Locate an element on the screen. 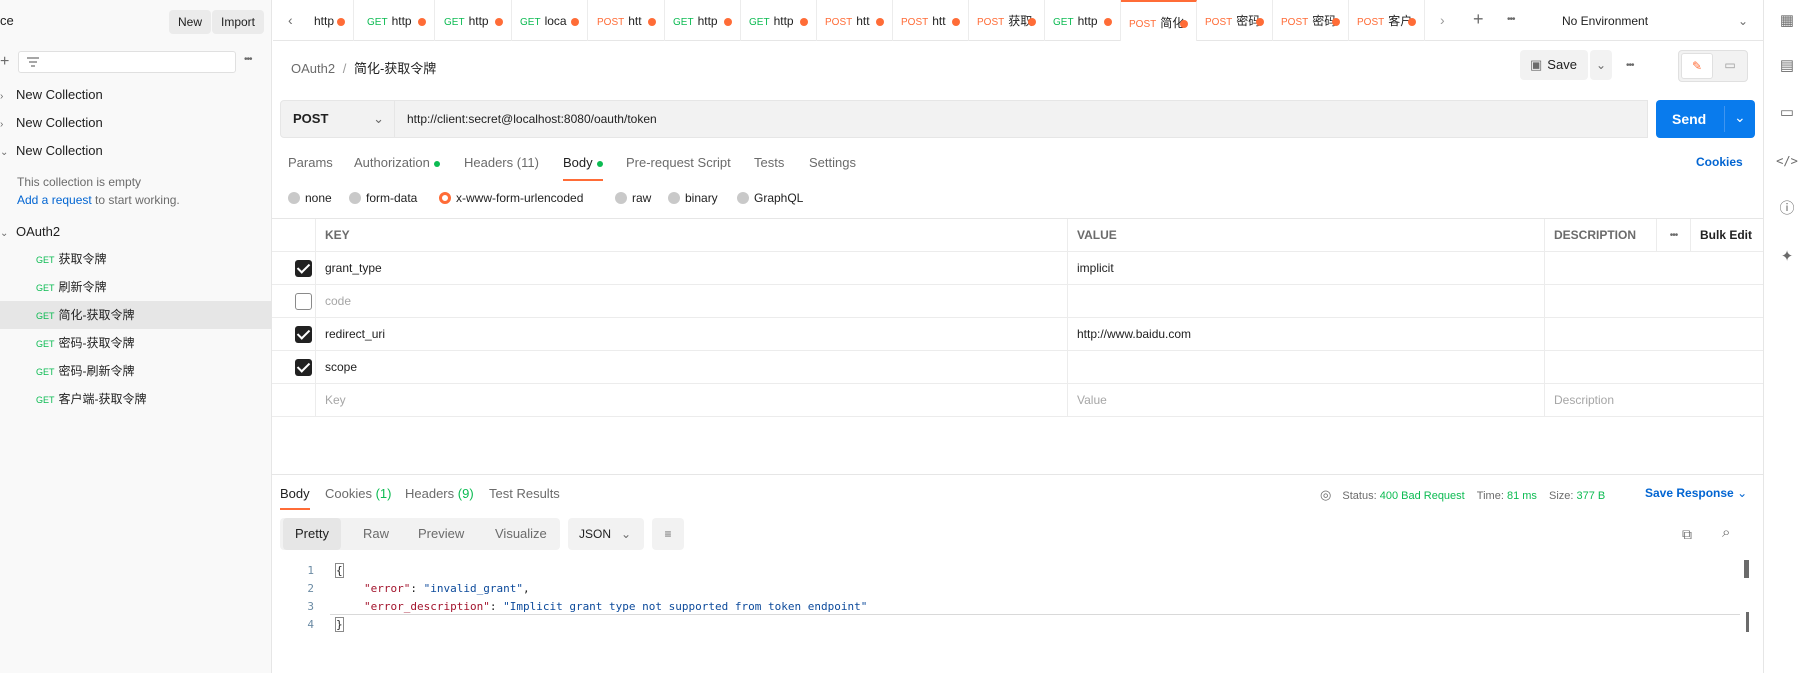  request-item: GET 密码-获取令牌 is located at coordinates (135, 343).